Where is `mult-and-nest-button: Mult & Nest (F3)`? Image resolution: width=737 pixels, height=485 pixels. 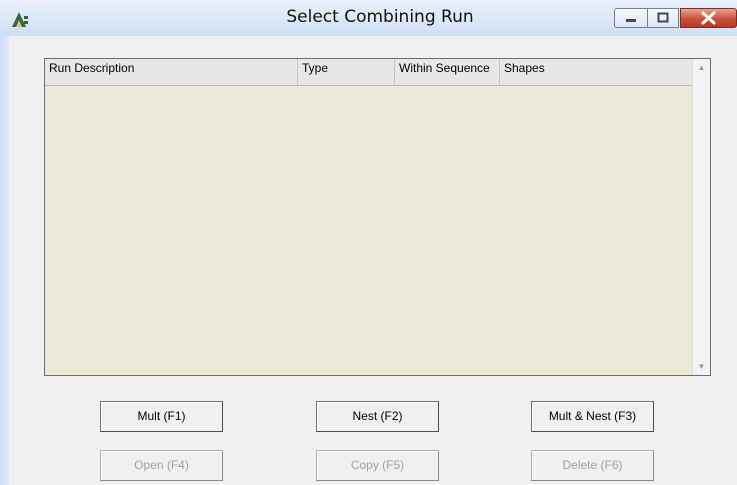
mult-and-nest-button: Mult & Nest (F3) is located at coordinates (592, 416).